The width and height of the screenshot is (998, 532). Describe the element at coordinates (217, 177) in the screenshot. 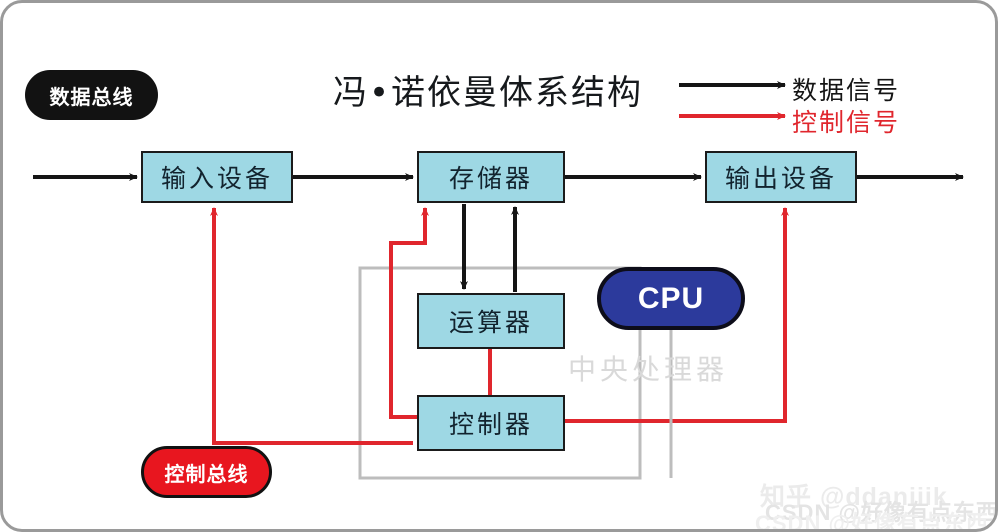

I see `node-input-device: 输入设备` at that location.